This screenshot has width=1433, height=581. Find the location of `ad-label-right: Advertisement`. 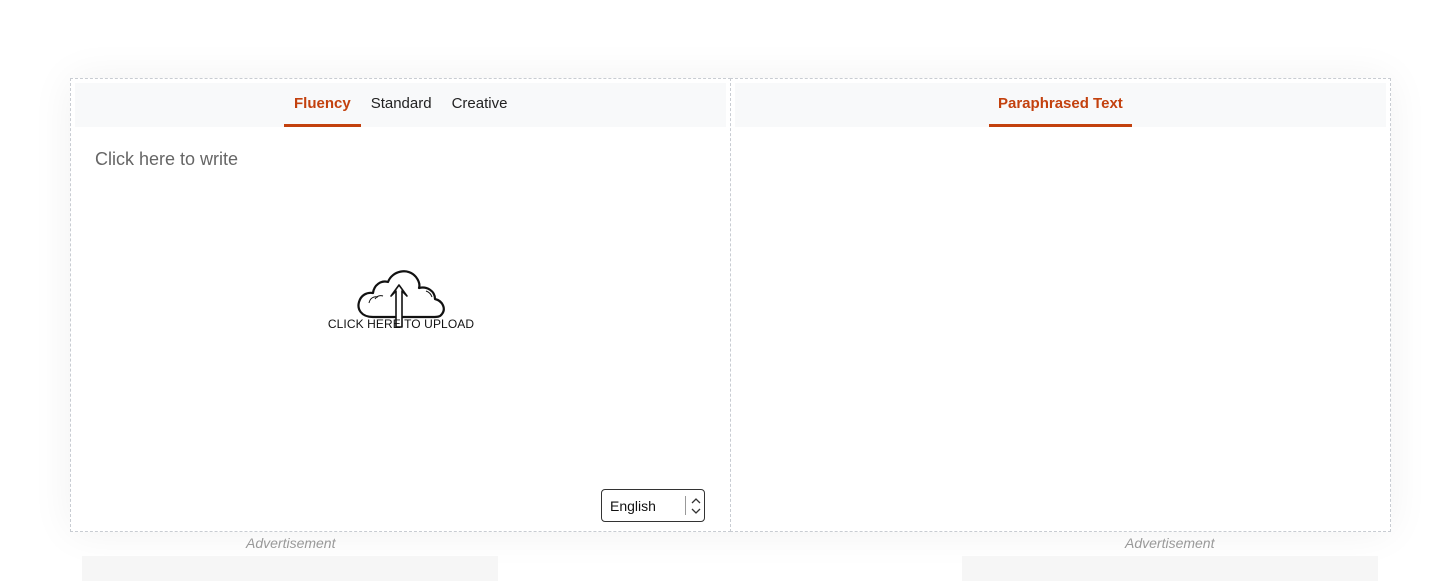

ad-label-right: Advertisement is located at coordinates (1170, 543).